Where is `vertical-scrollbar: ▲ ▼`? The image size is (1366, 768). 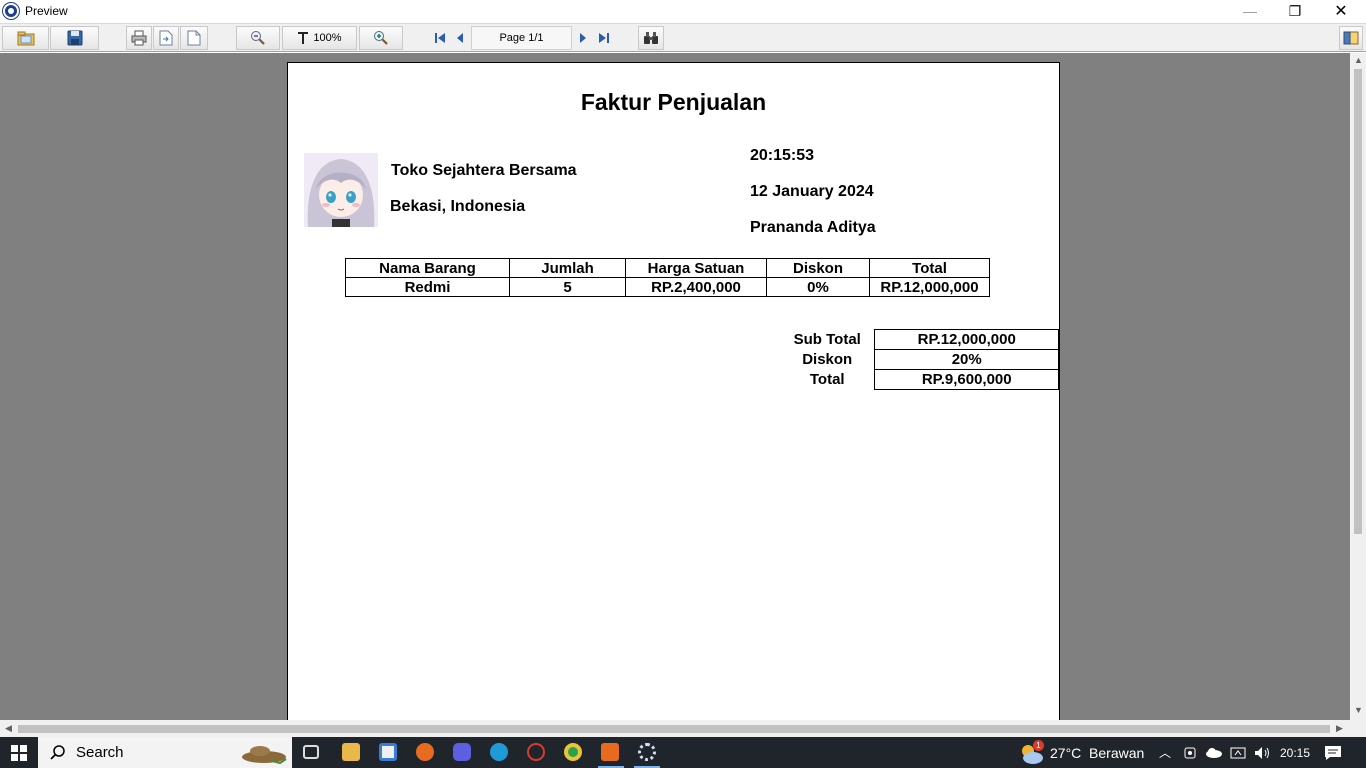 vertical-scrollbar: ▲ ▼ is located at coordinates (1358, 386).